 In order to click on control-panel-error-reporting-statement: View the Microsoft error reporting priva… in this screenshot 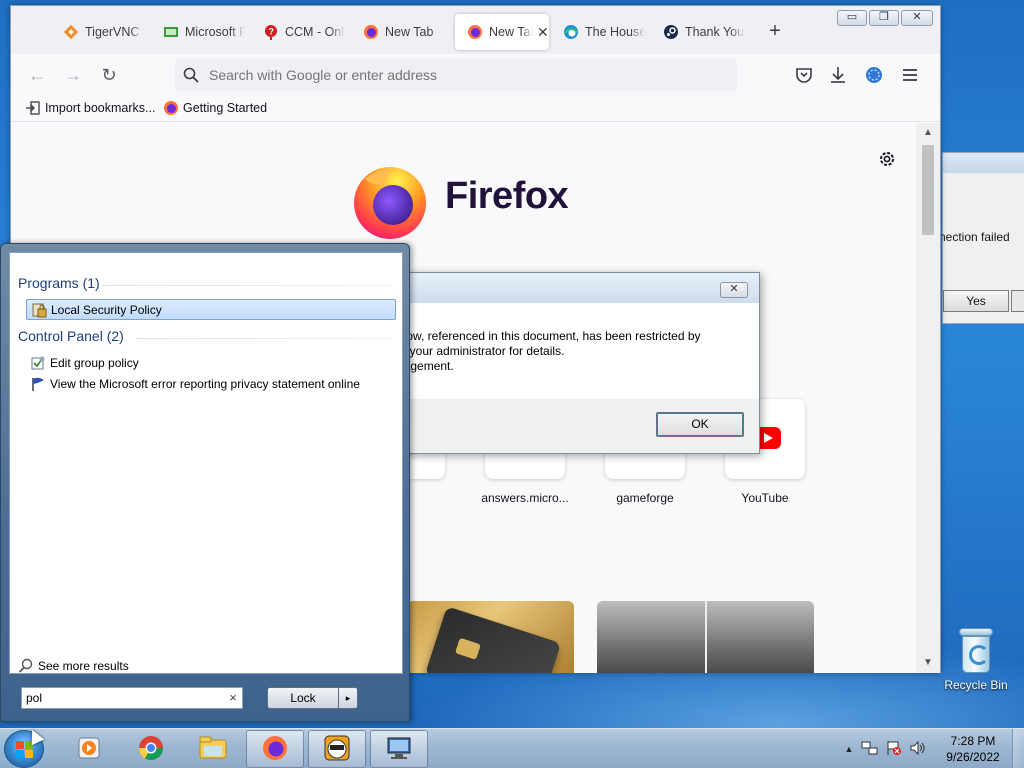, I will do `click(193, 383)`.